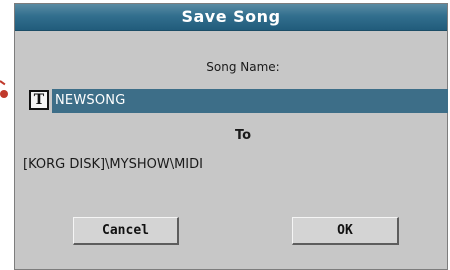 This screenshot has width=450, height=270. Describe the element at coordinates (113, 164) in the screenshot. I see `destination-path: [KORG DISK]\MYSHOW\MIDI` at that location.